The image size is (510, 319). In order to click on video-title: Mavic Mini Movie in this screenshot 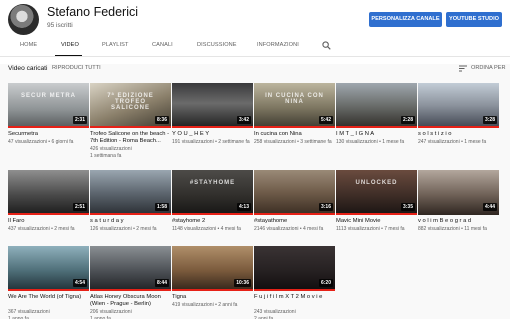, I will do `click(376, 221)`.